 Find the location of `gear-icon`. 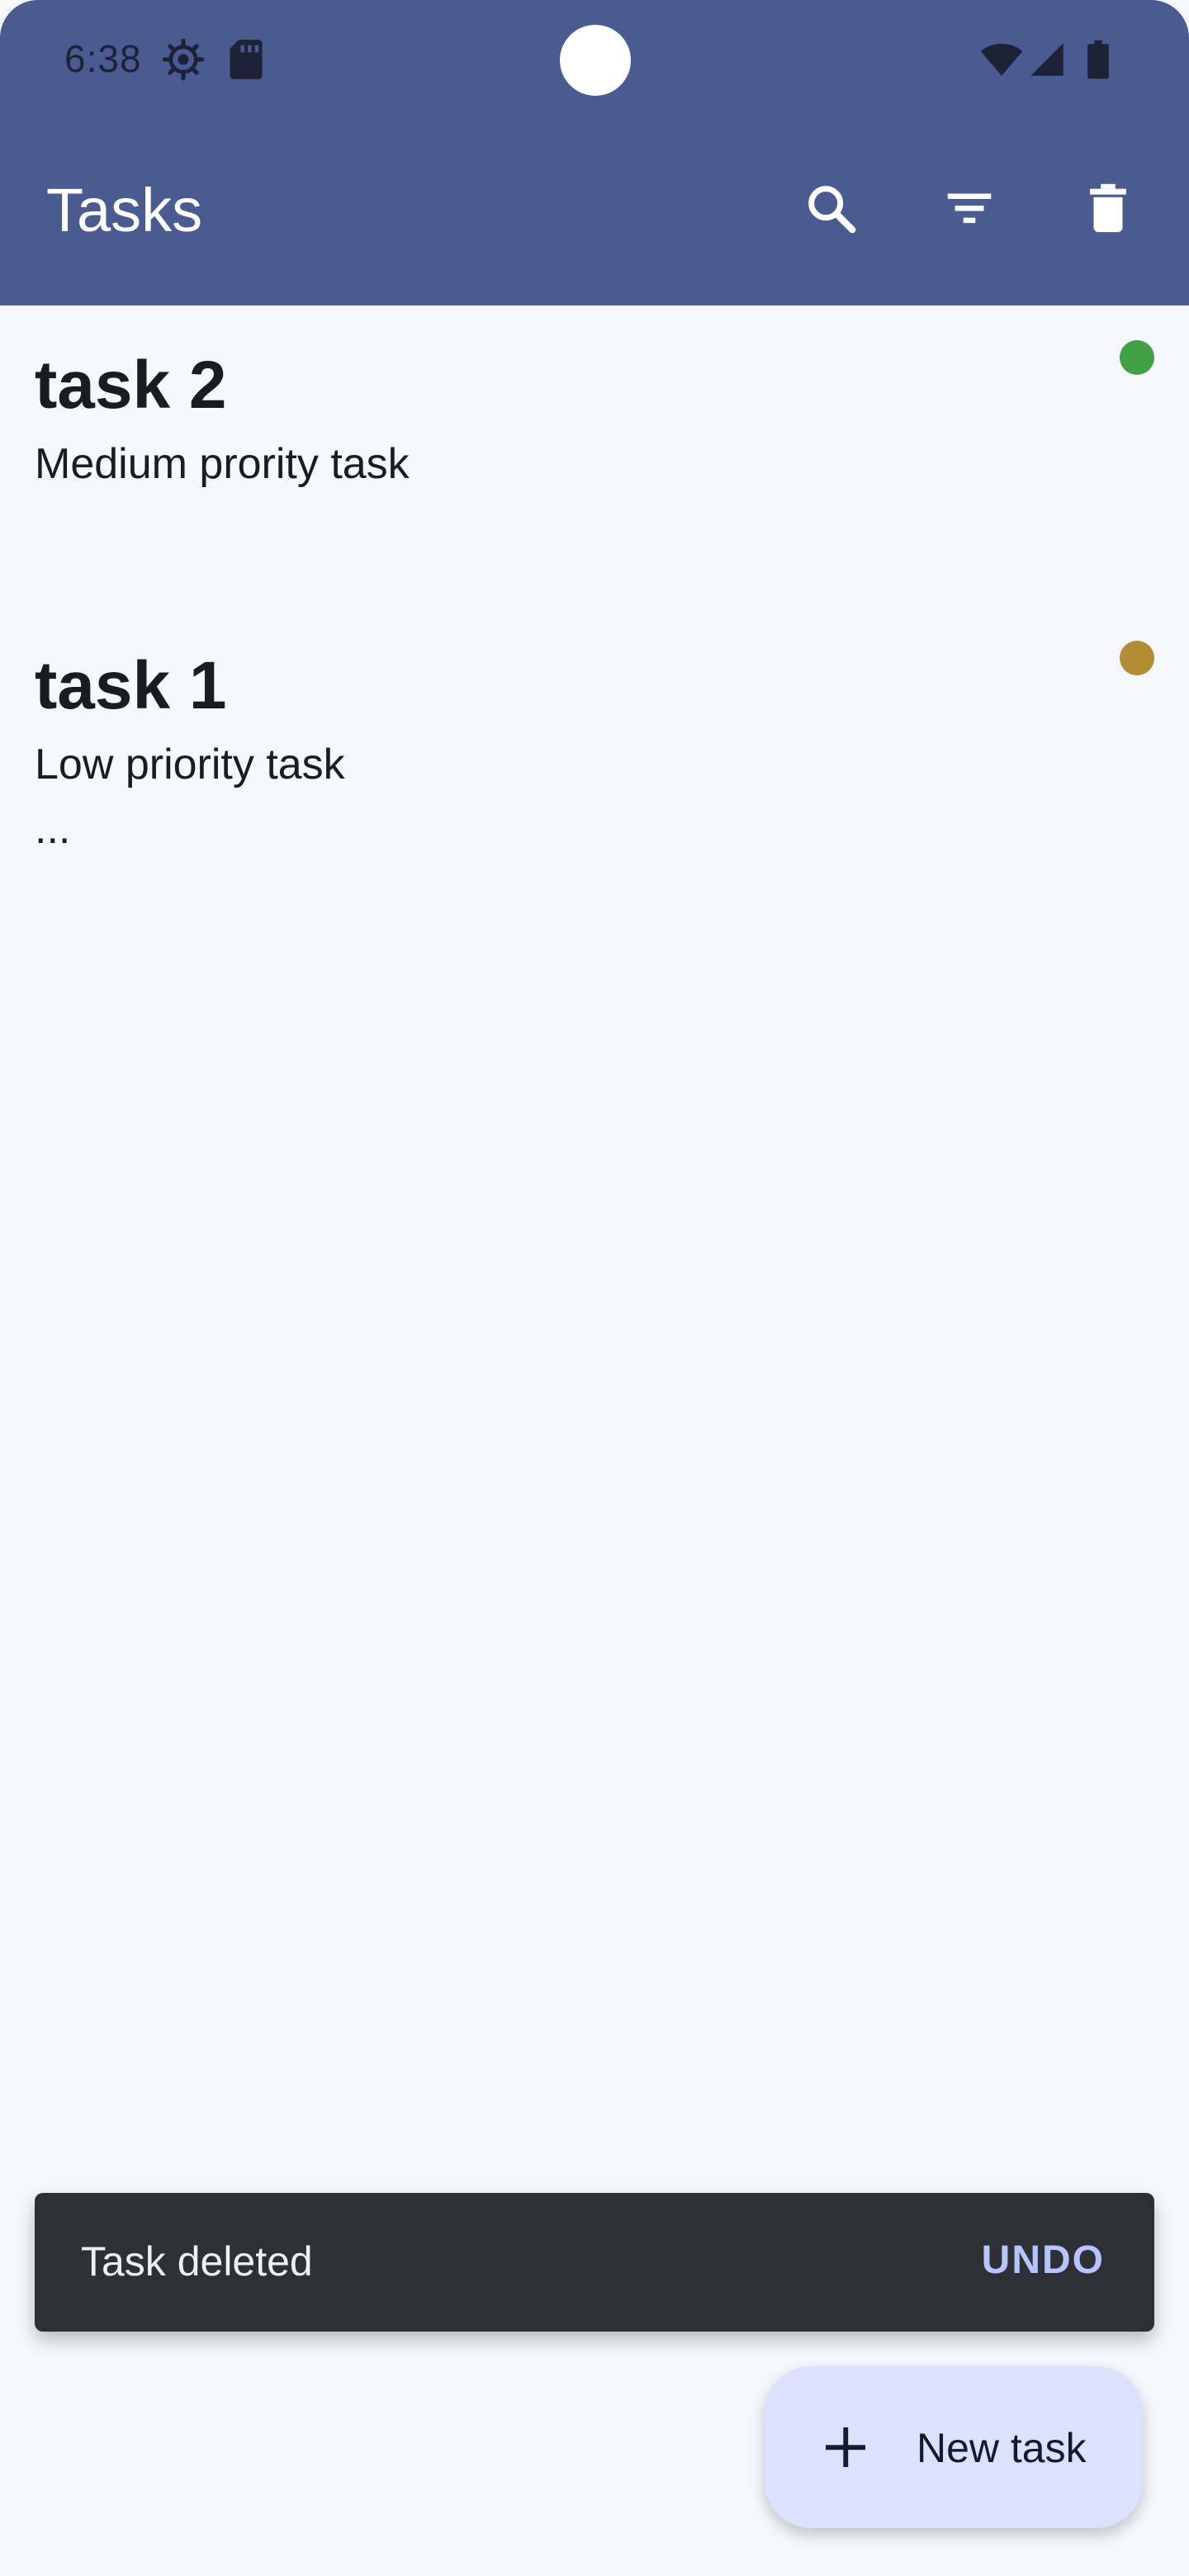

gear-icon is located at coordinates (183, 61).